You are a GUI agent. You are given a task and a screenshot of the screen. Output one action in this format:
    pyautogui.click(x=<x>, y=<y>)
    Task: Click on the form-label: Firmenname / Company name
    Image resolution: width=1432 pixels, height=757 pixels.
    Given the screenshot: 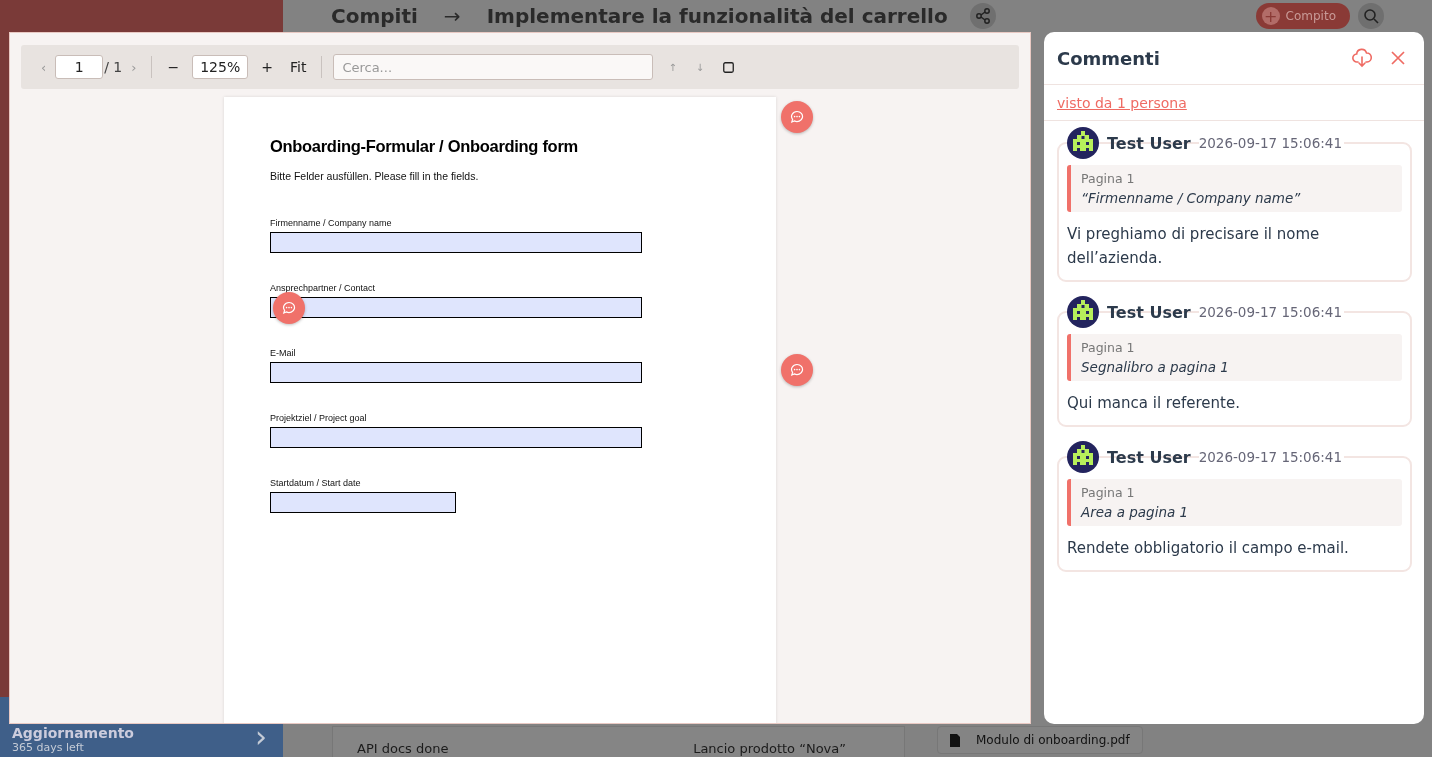 What is the action you would take?
    pyautogui.click(x=331, y=223)
    